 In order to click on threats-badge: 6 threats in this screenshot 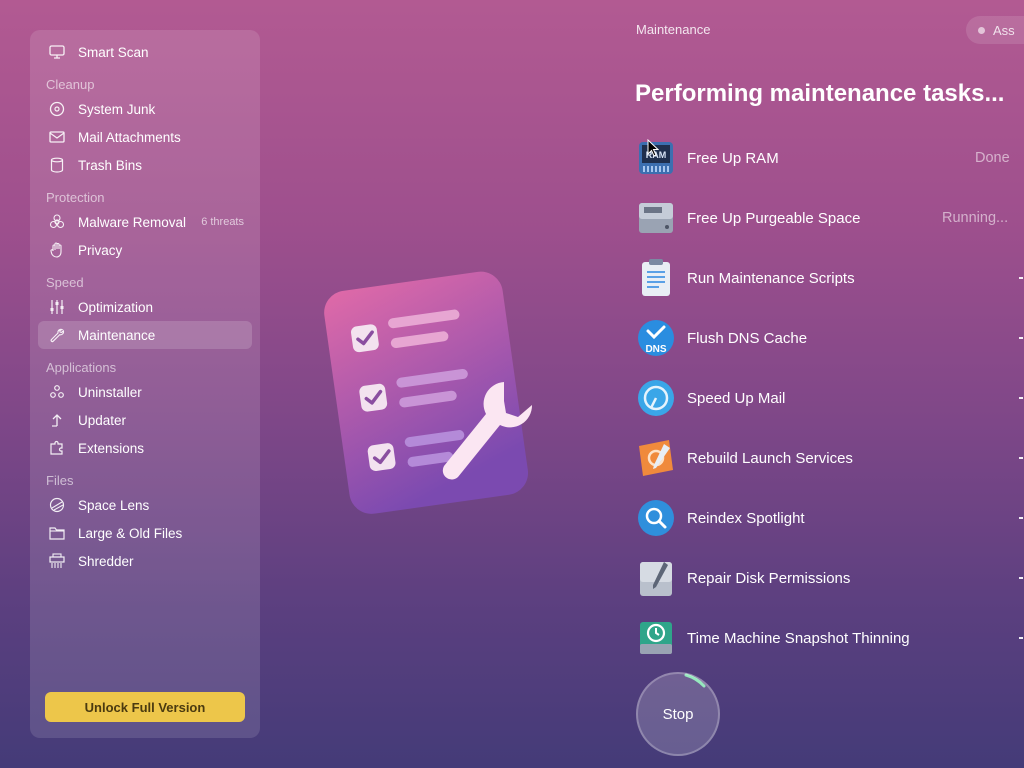, I will do `click(222, 222)`.